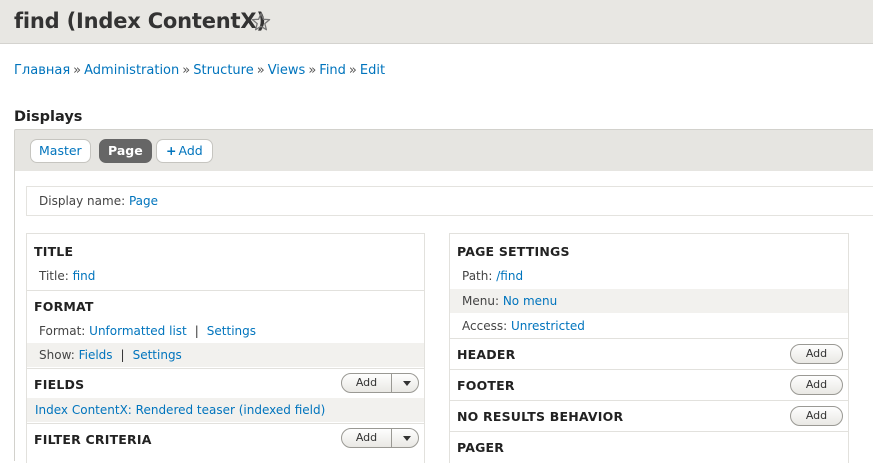  Describe the element at coordinates (84, 276) in the screenshot. I see `title-link: find` at that location.